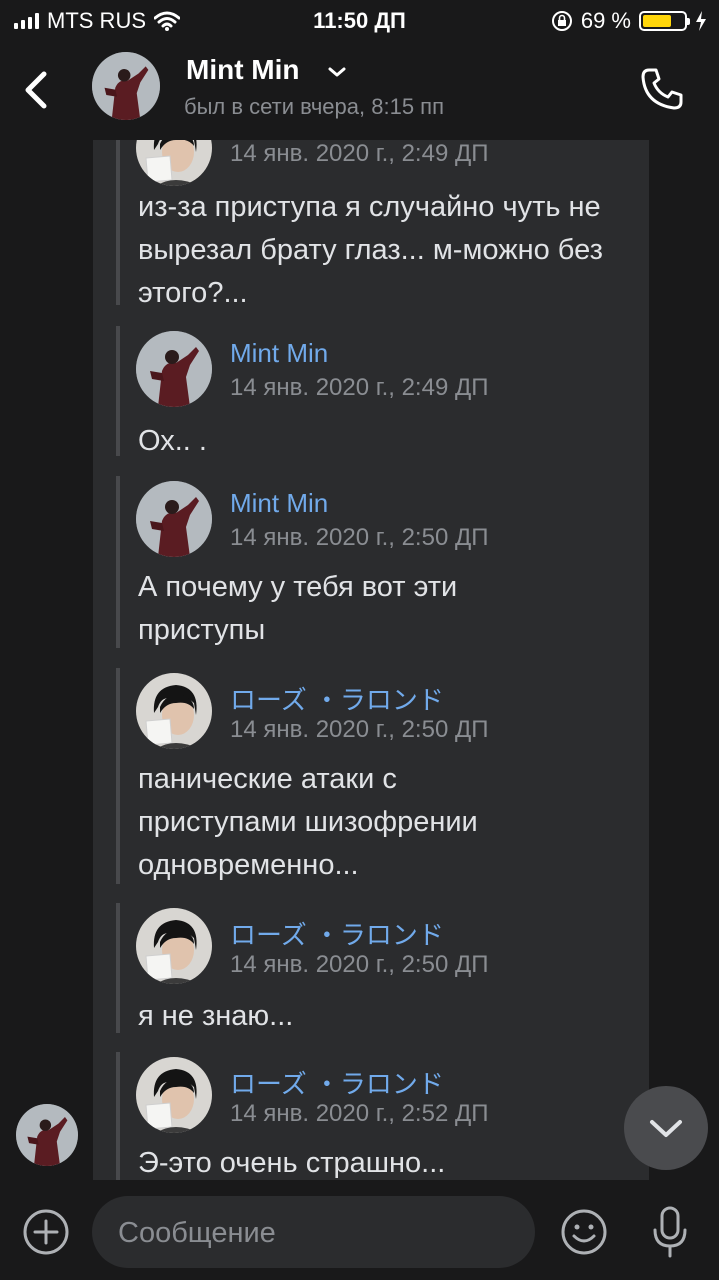 The image size is (719, 1280). What do you see at coordinates (670, 1232) in the screenshot?
I see `microphone-icon` at bounding box center [670, 1232].